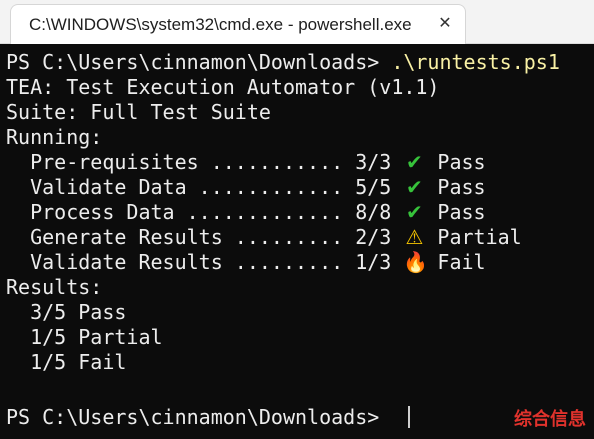 The image size is (594, 439). What do you see at coordinates (461, 262) in the screenshot?
I see `test-status: Fail` at bounding box center [461, 262].